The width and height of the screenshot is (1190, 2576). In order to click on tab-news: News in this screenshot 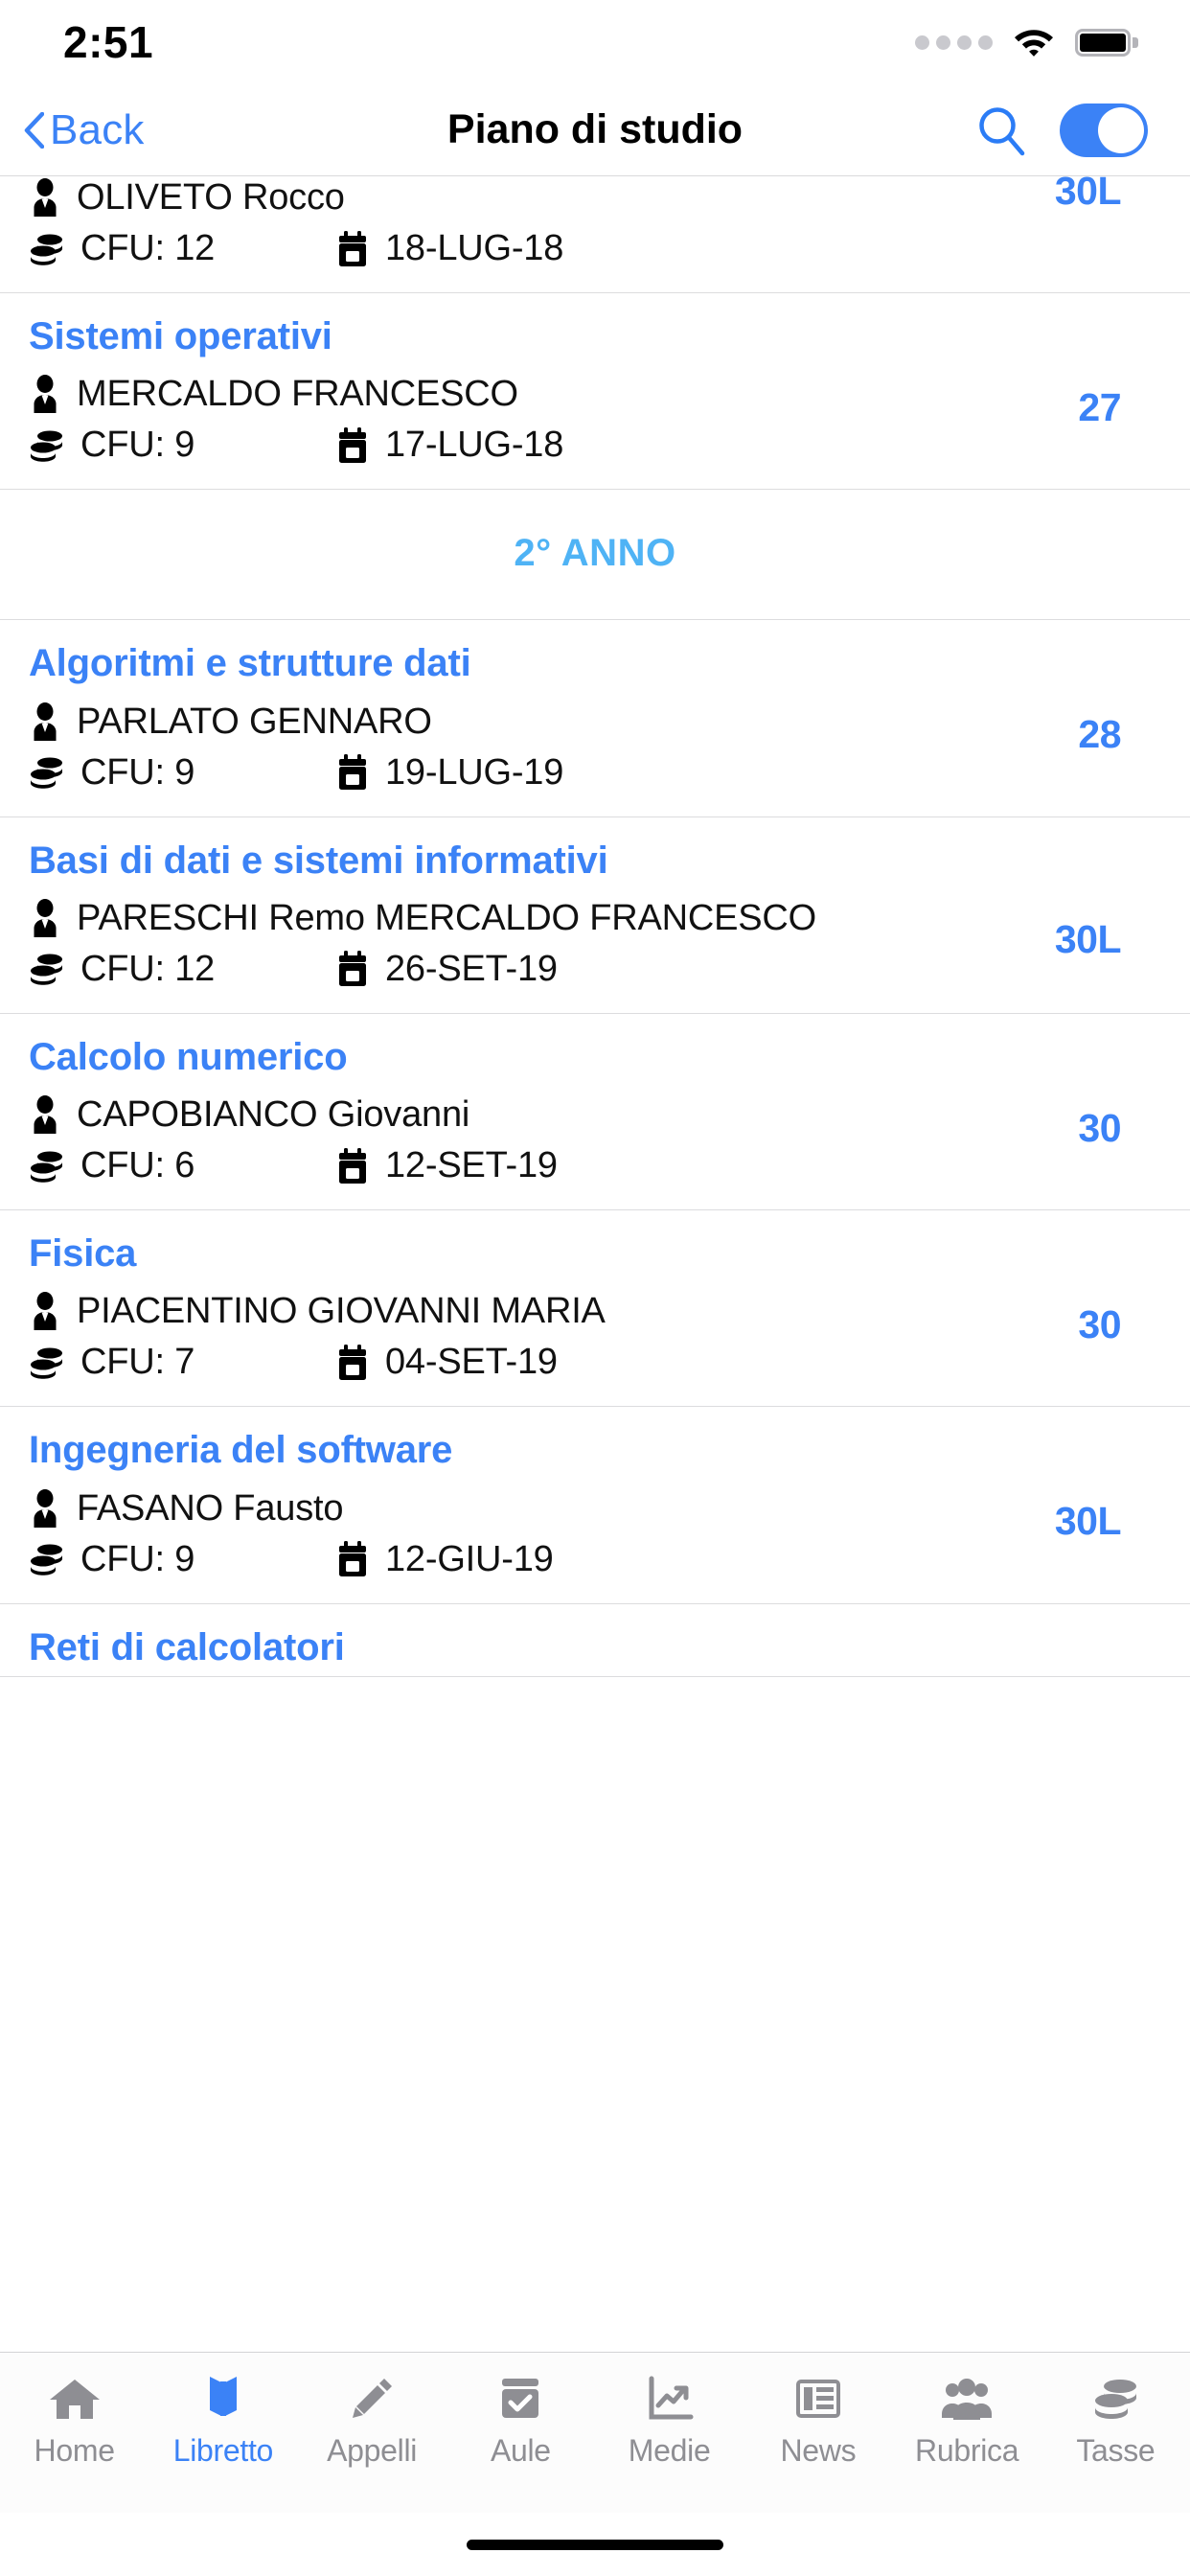, I will do `click(818, 2421)`.